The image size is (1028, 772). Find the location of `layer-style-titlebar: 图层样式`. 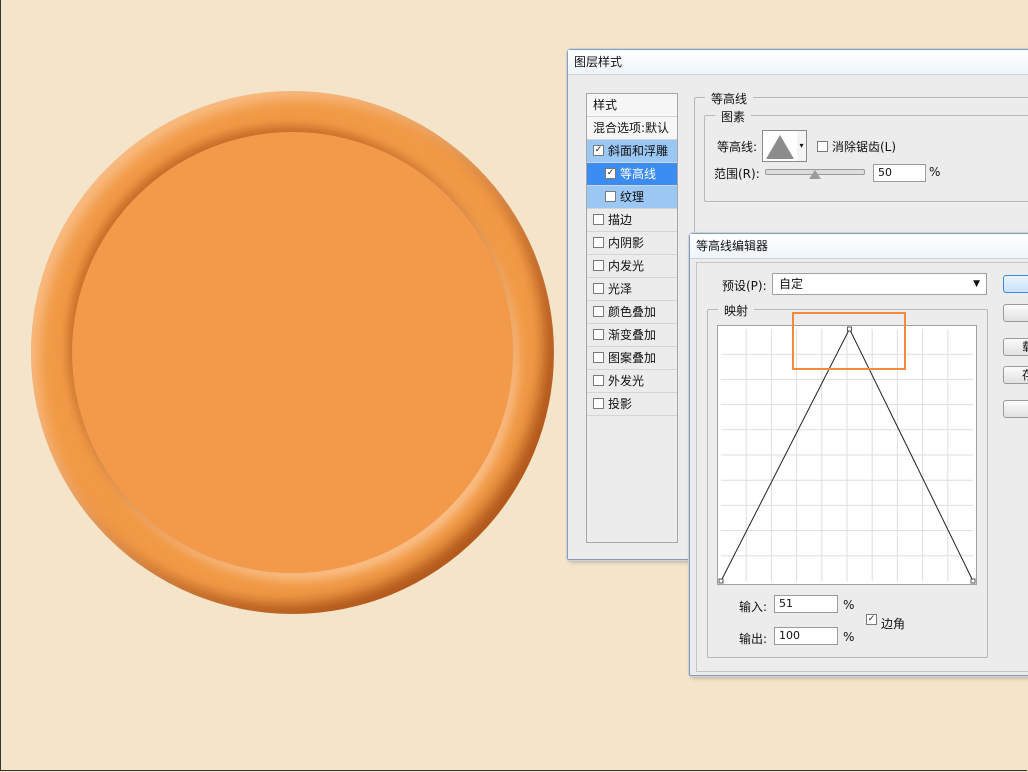

layer-style-titlebar: 图层样式 is located at coordinates (798, 62).